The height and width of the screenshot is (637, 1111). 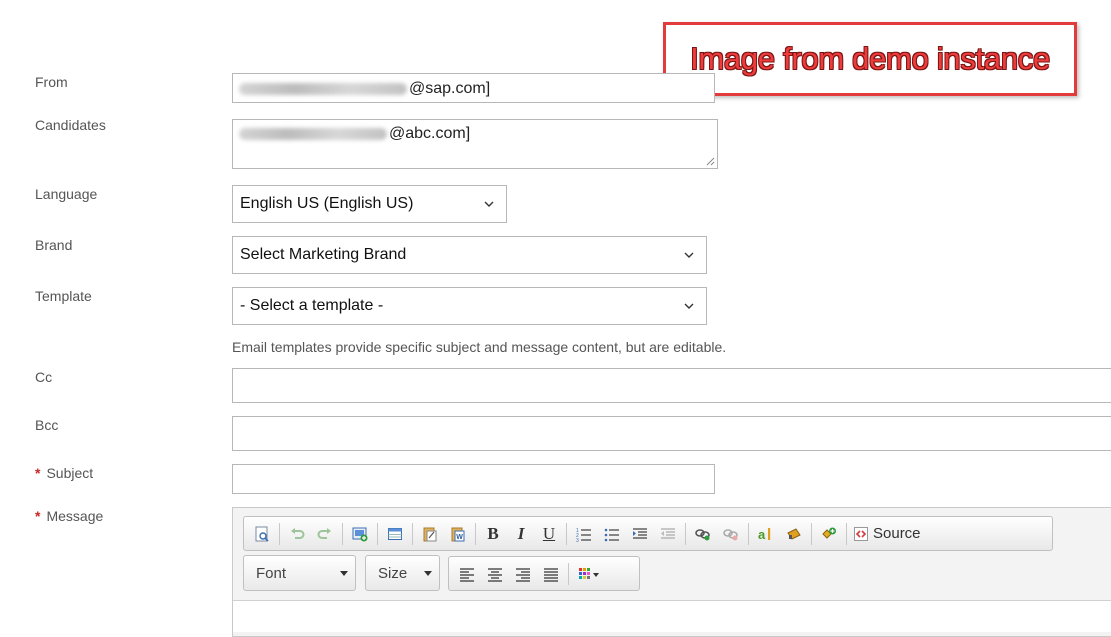 What do you see at coordinates (75, 516) in the screenshot?
I see `message-label-text: Message` at bounding box center [75, 516].